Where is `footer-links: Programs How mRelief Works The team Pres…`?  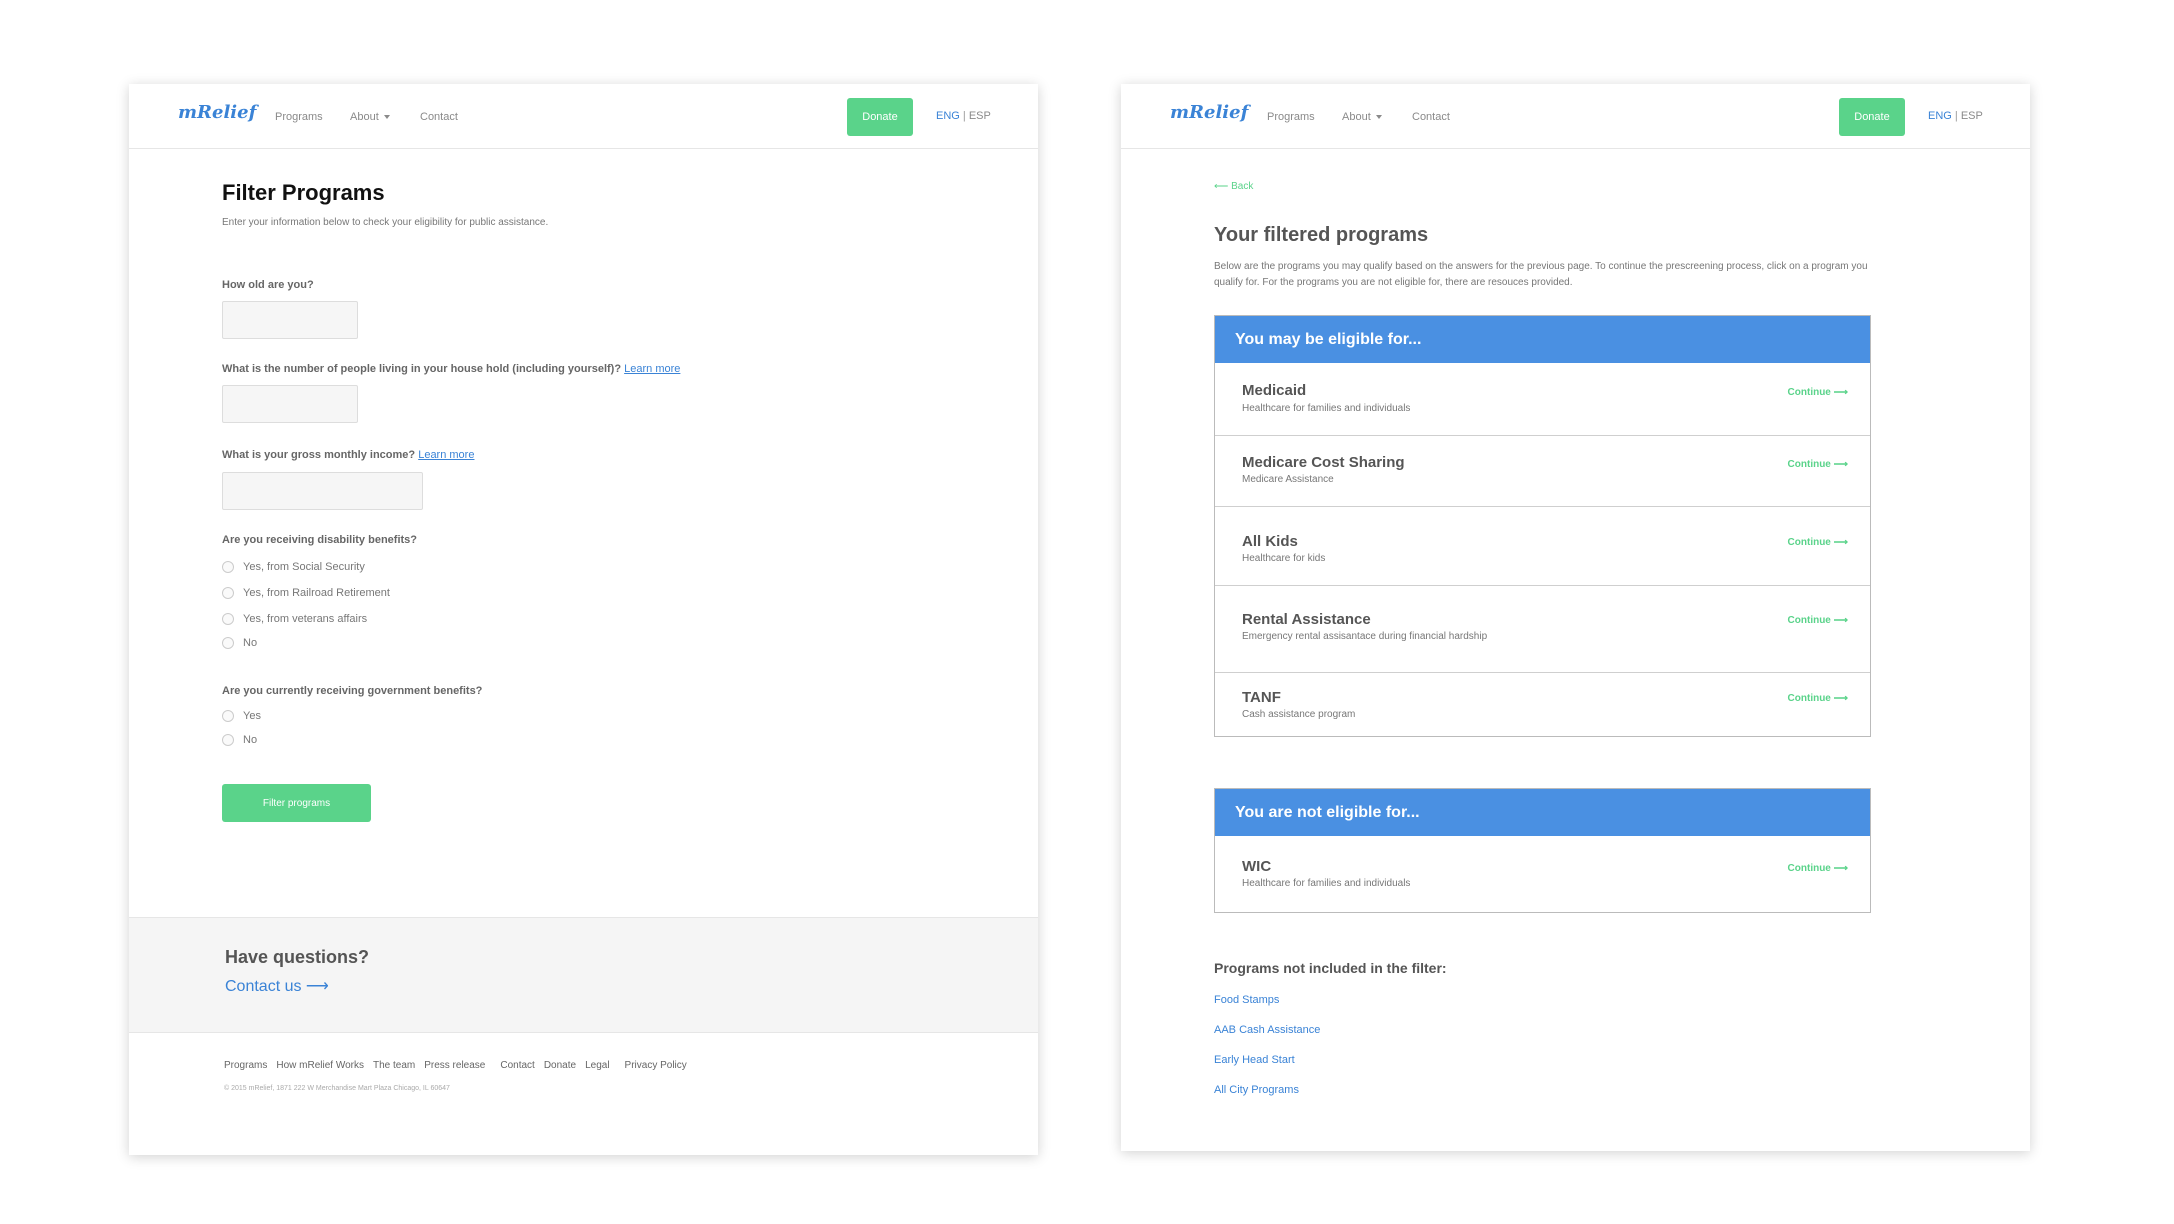 footer-links: Programs How mRelief Works The team Pres… is located at coordinates (460, 1065).